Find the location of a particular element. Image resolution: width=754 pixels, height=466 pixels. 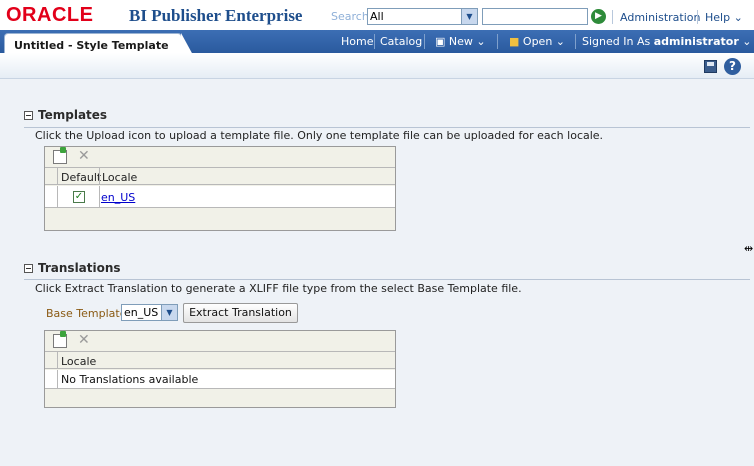

open-label: Open is located at coordinates (537, 41).